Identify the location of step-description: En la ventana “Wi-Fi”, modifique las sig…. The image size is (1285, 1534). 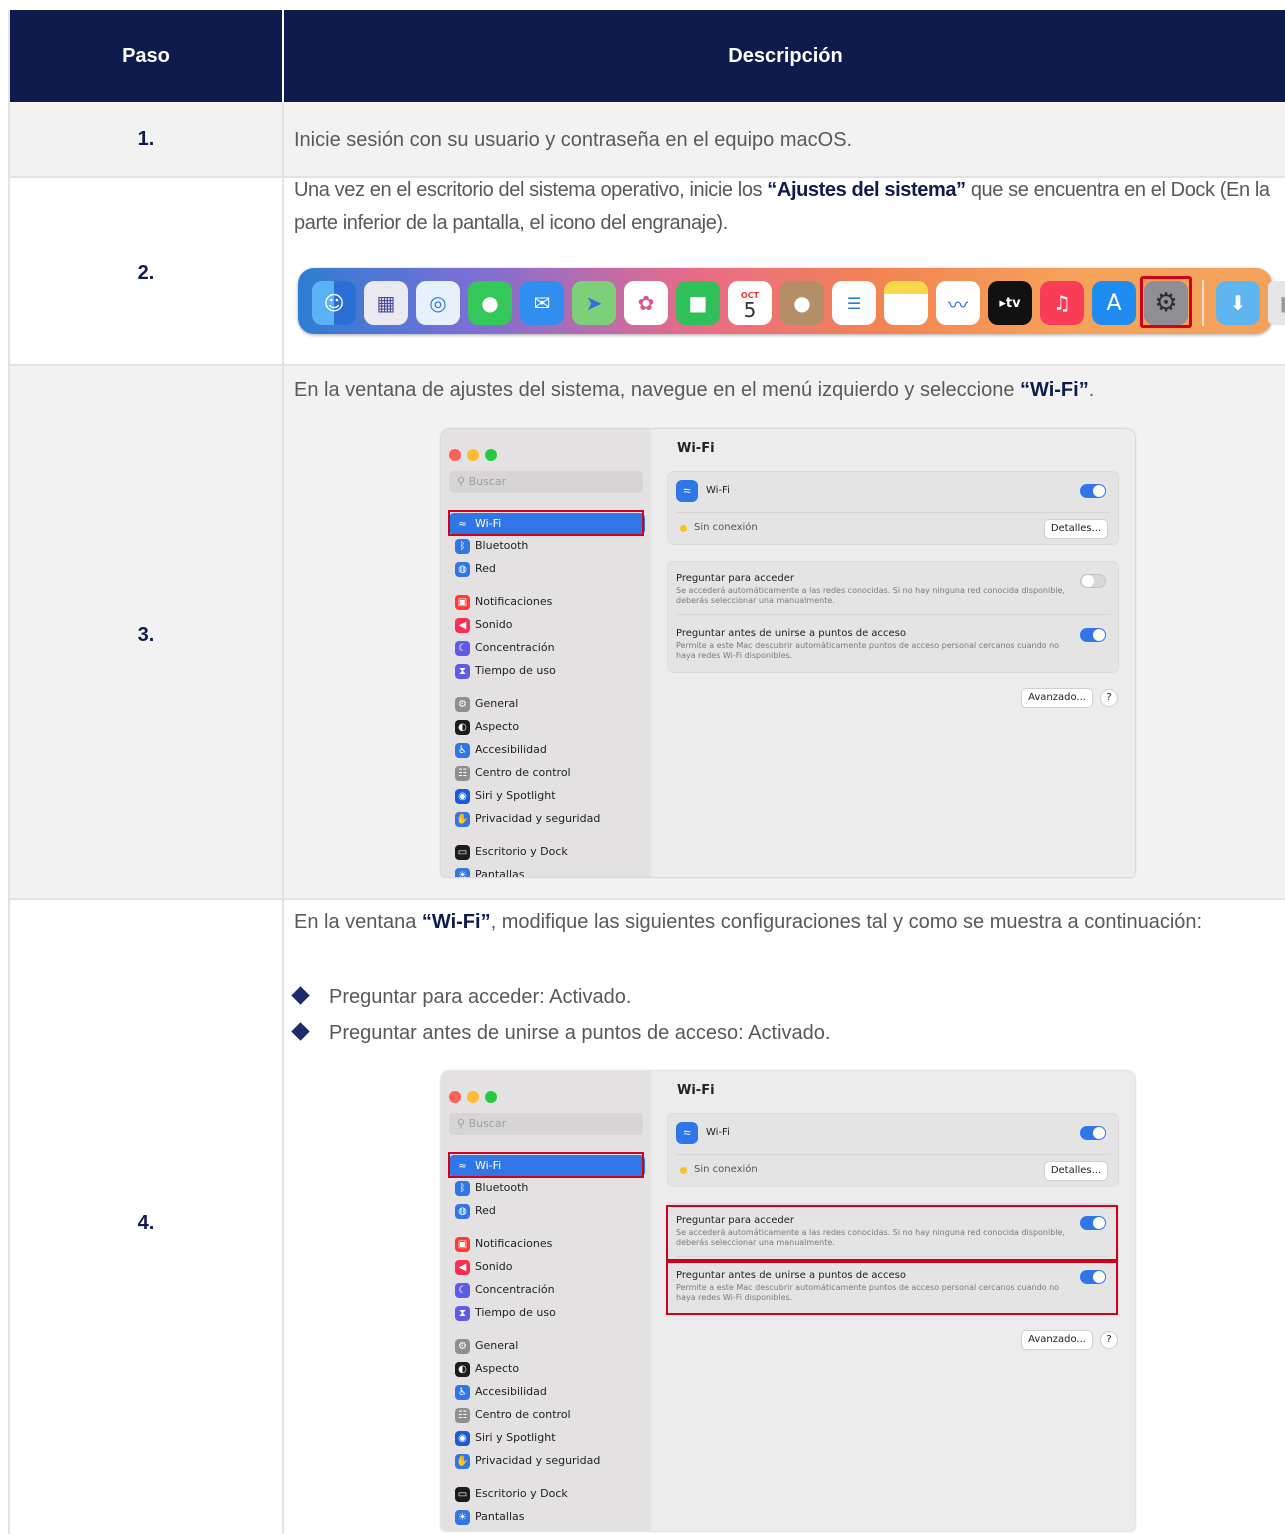
(748, 922).